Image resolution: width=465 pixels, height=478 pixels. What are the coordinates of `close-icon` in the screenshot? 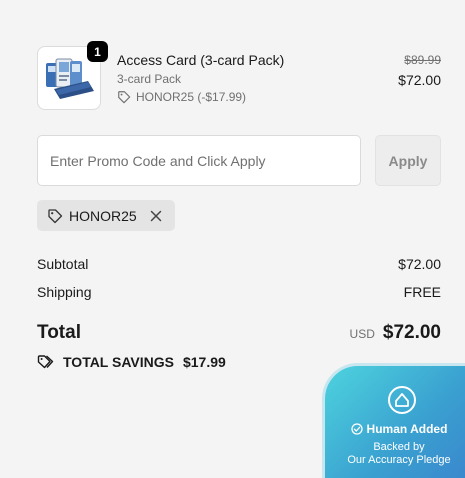 It's located at (155, 215).